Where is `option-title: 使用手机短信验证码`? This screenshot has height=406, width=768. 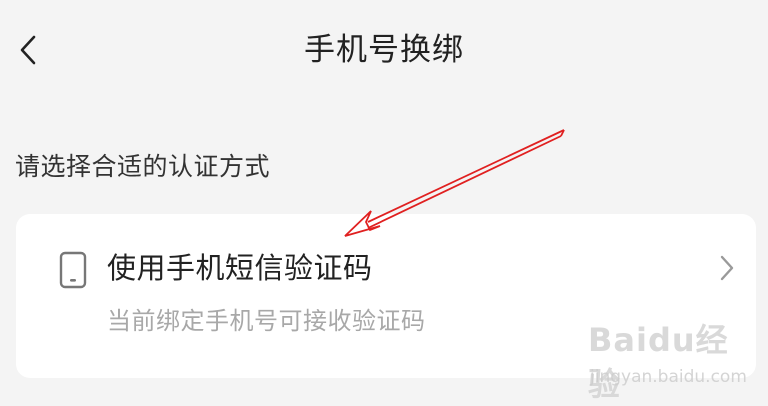 option-title: 使用手机短信验证码 is located at coordinates (240, 268).